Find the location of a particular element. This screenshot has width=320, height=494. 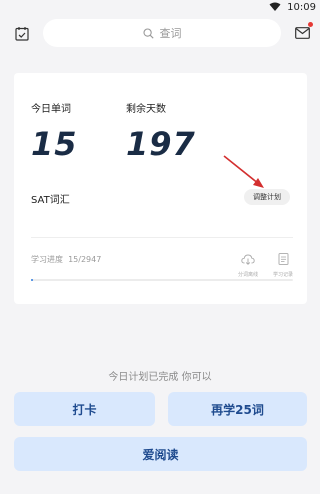

notification-dot is located at coordinates (310, 24).